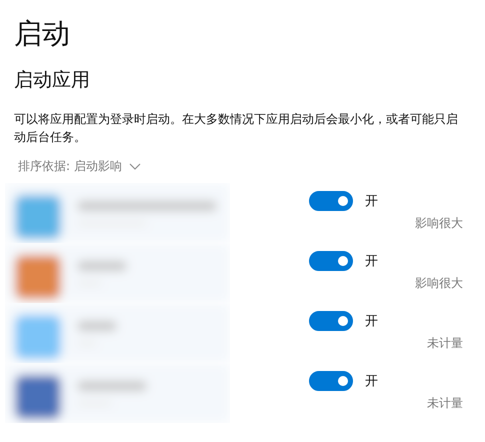 This screenshot has width=485, height=442. What do you see at coordinates (52, 80) in the screenshot?
I see `section-title: 启动应用` at bounding box center [52, 80].